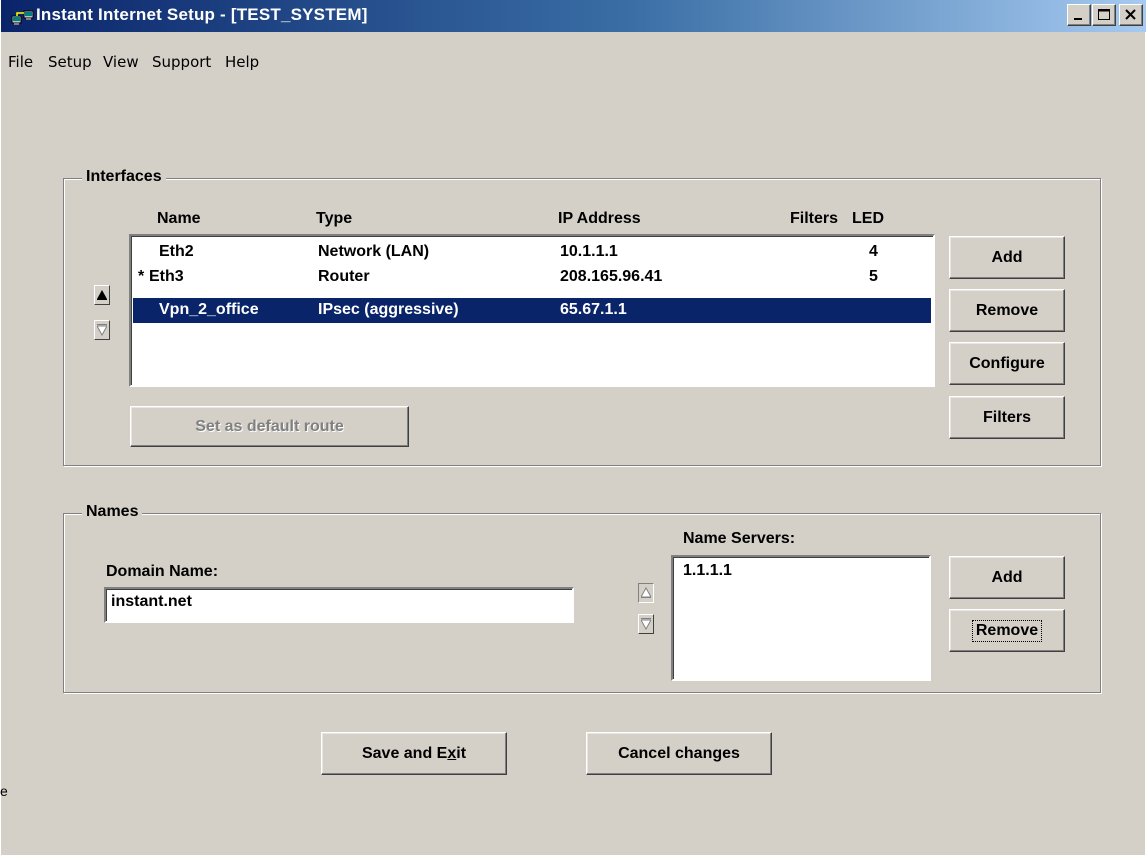  Describe the element at coordinates (344, 276) in the screenshot. I see `row-type: Router` at that location.